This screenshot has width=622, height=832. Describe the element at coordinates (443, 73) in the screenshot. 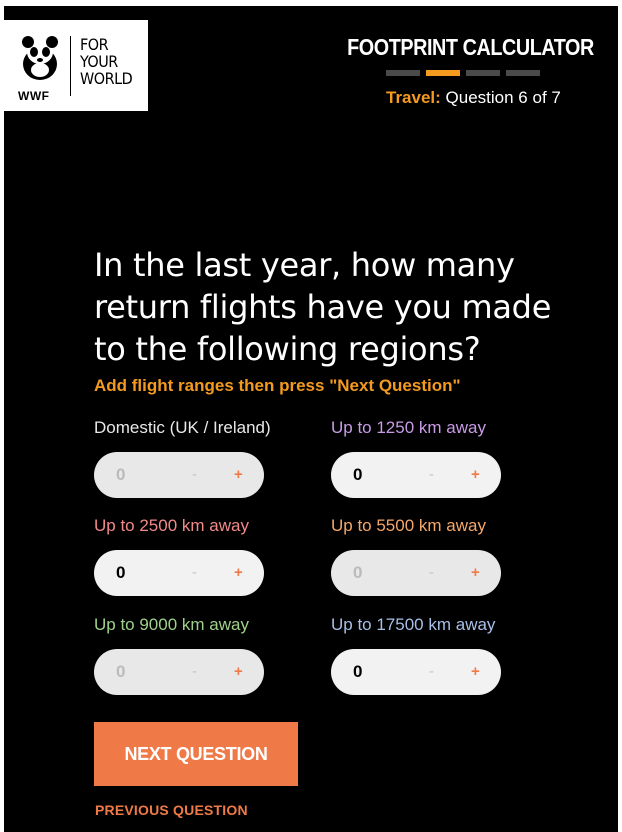

I see `progress-segment-active` at that location.